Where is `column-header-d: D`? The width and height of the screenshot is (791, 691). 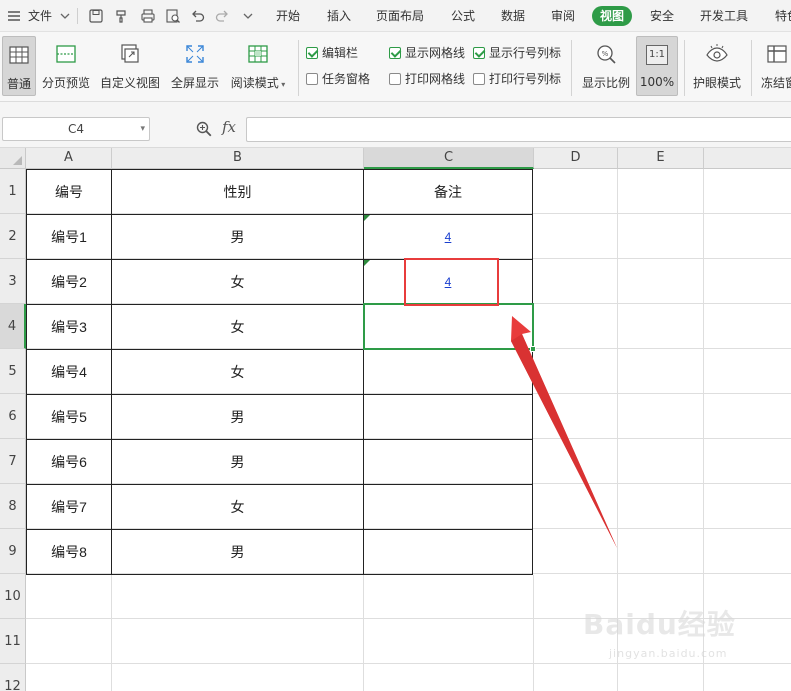 column-header-d: D is located at coordinates (576, 158).